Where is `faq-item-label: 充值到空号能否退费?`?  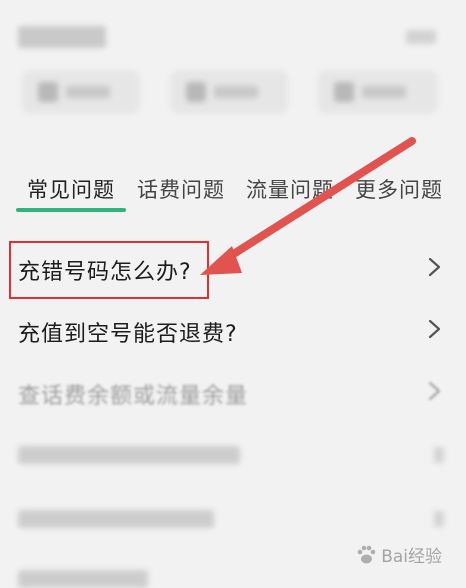 faq-item-label: 充值到空号能否退费? is located at coordinates (128, 334).